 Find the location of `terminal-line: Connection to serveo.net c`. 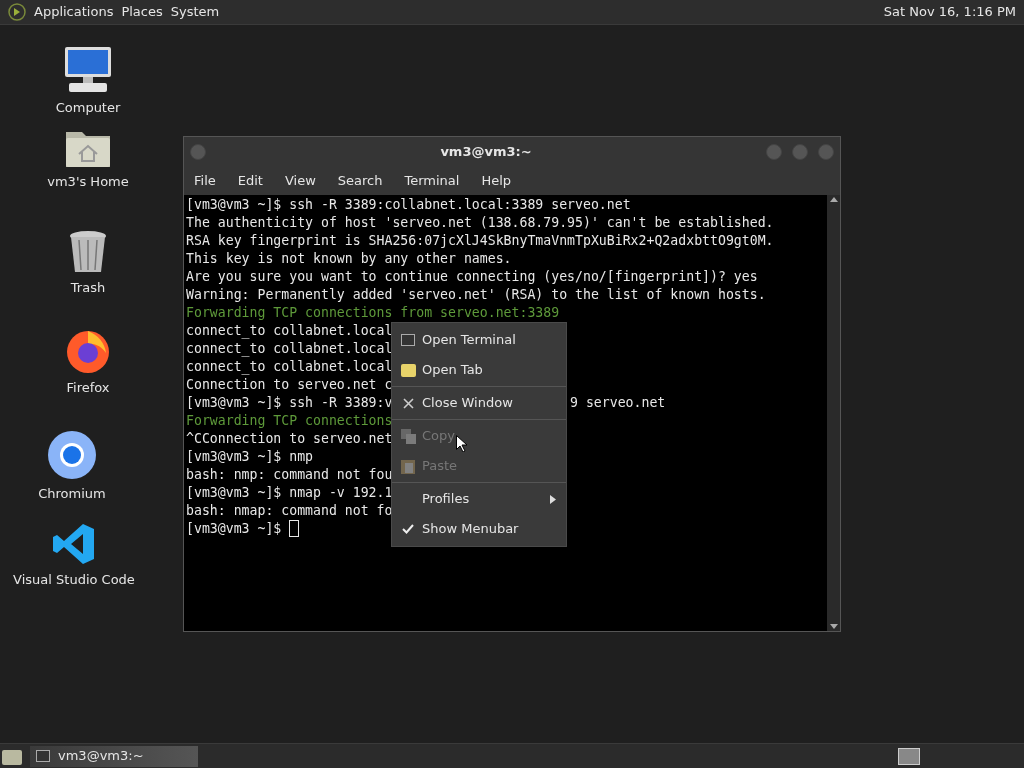

terminal-line: Connection to serveo.net c is located at coordinates (289, 385).